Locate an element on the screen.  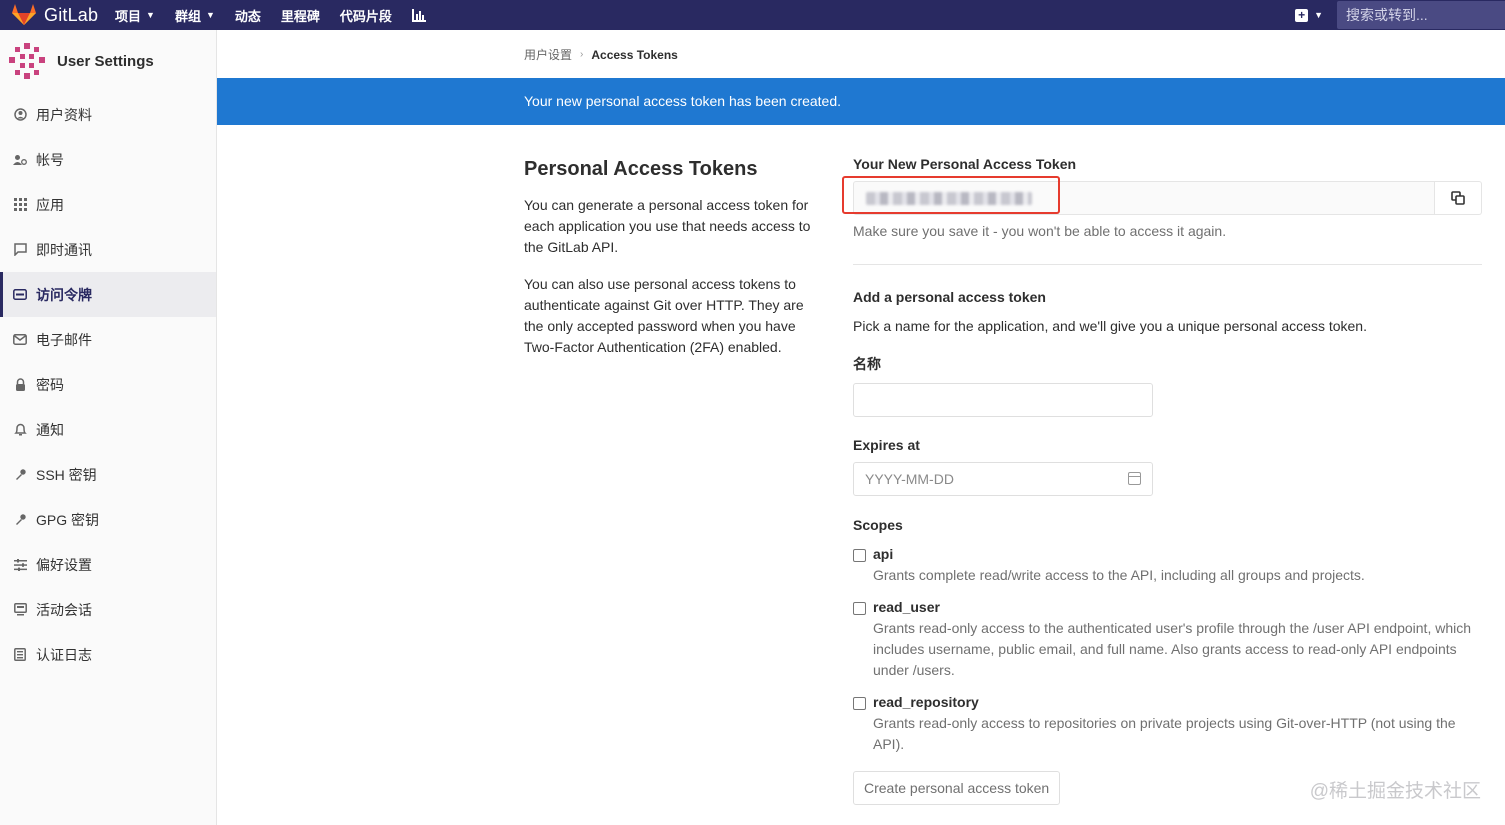
lock-icon is located at coordinates (20, 385).